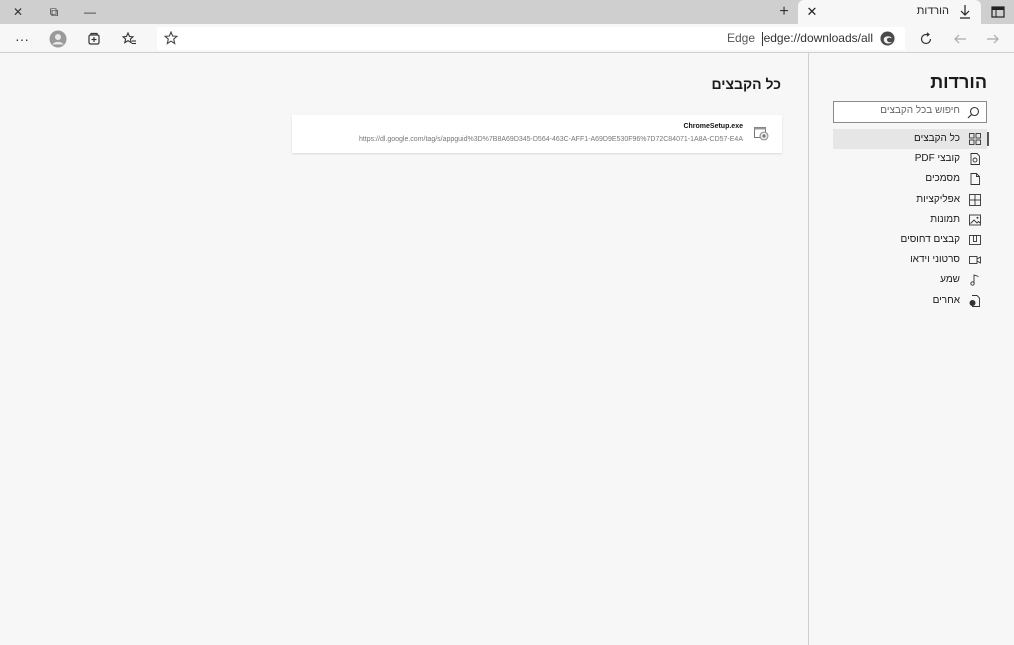 The width and height of the screenshot is (1014, 645). I want to click on address-brand-label: Edge, so click(740, 38).